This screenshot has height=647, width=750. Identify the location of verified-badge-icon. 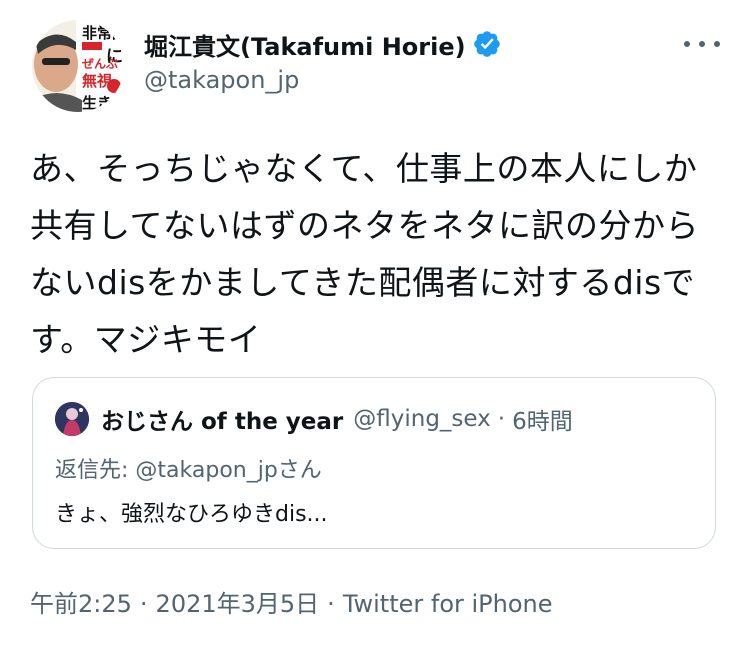
(487, 44).